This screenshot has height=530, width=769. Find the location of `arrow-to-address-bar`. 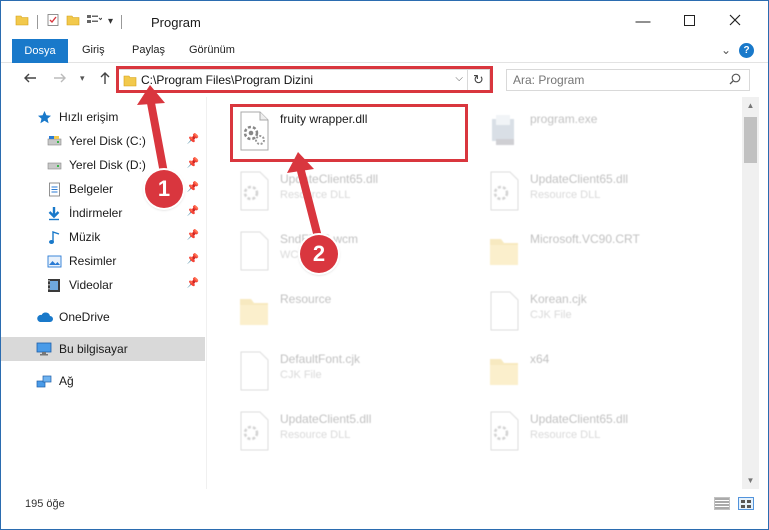

arrow-to-address-bar is located at coordinates (157, 138).